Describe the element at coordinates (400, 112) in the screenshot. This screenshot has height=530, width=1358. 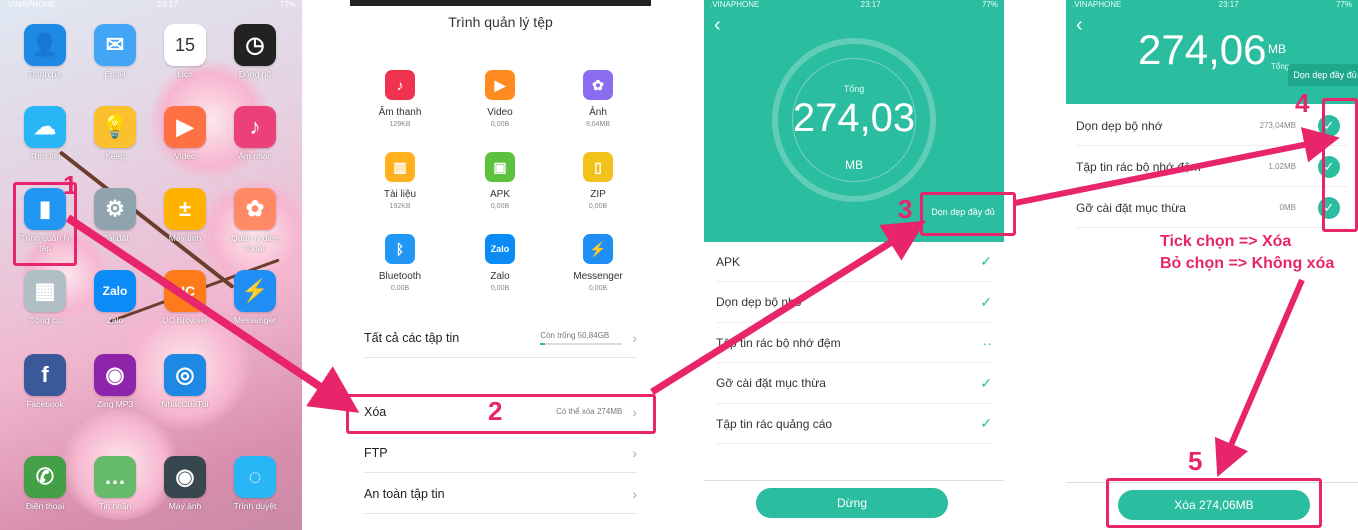
I see `category-name: Âm thanh` at that location.